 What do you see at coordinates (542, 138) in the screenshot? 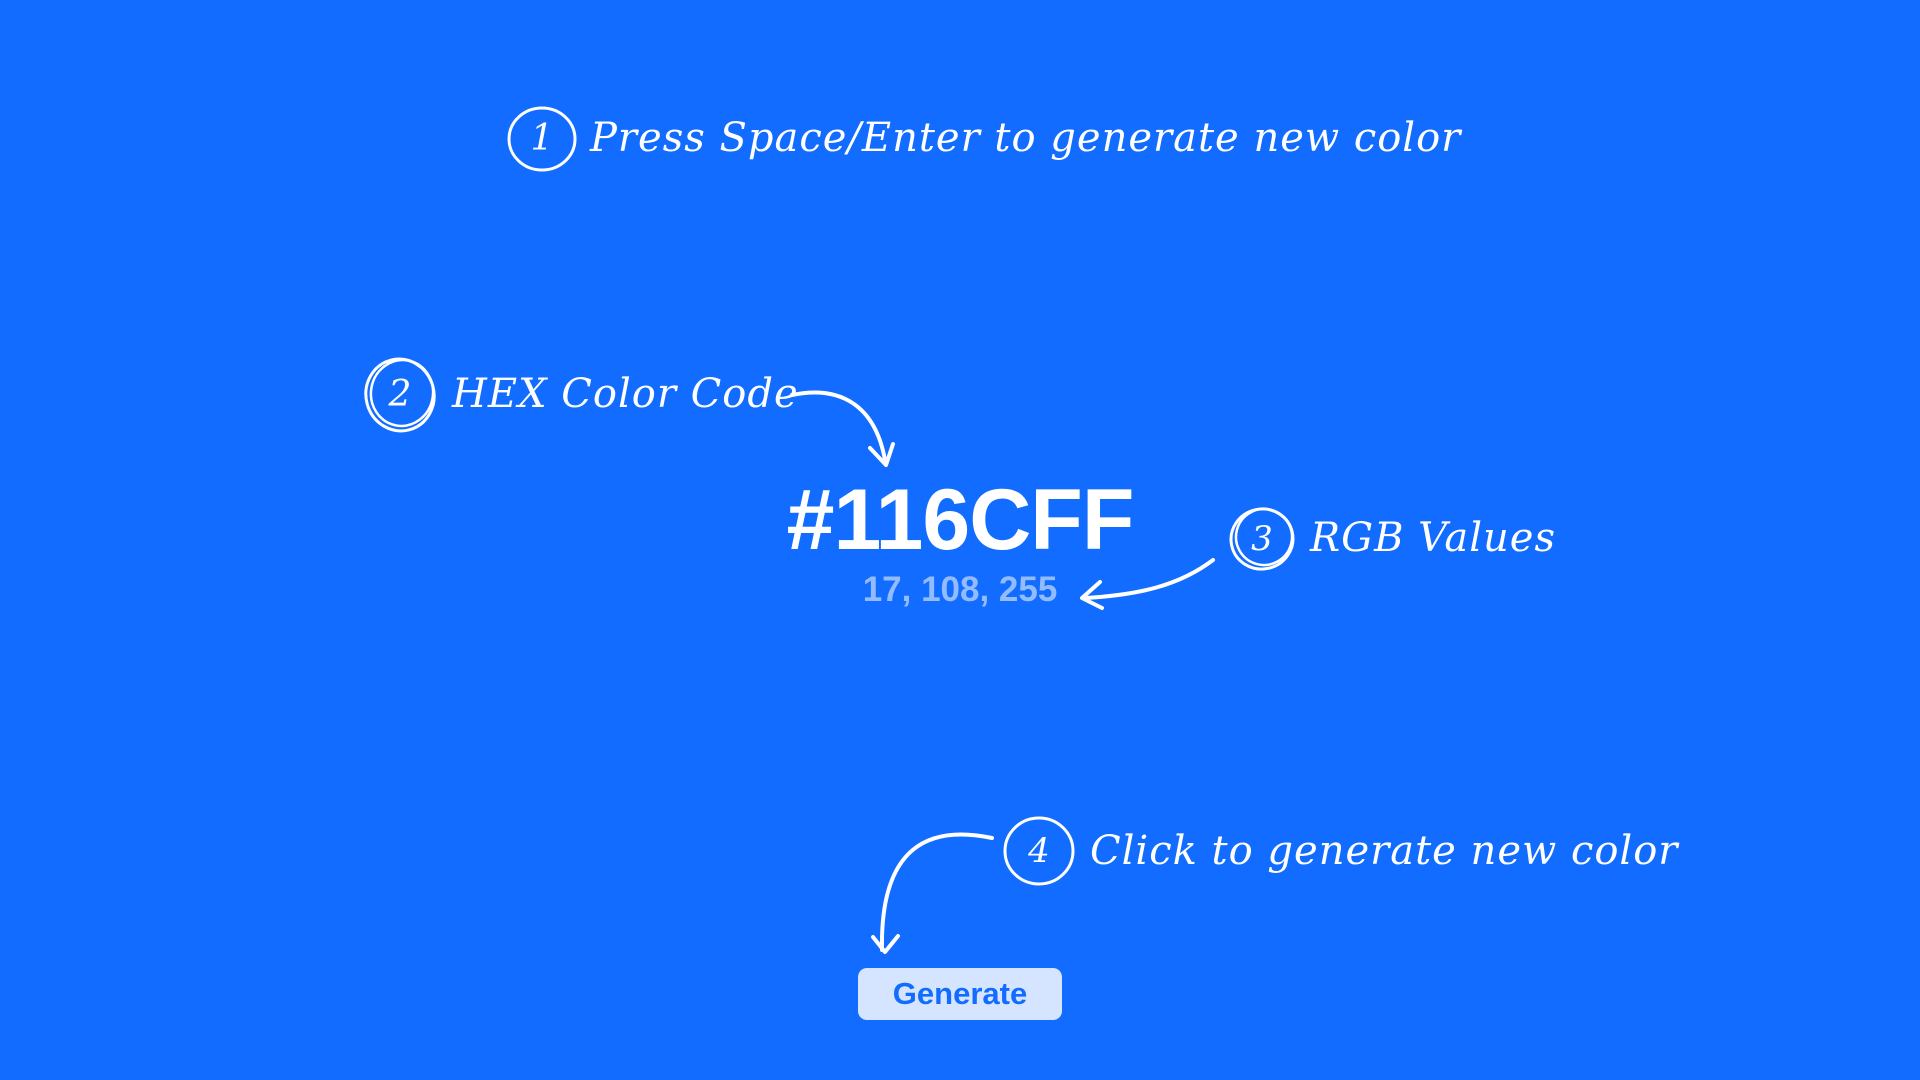
I see `annotation-1-number: 1` at bounding box center [542, 138].